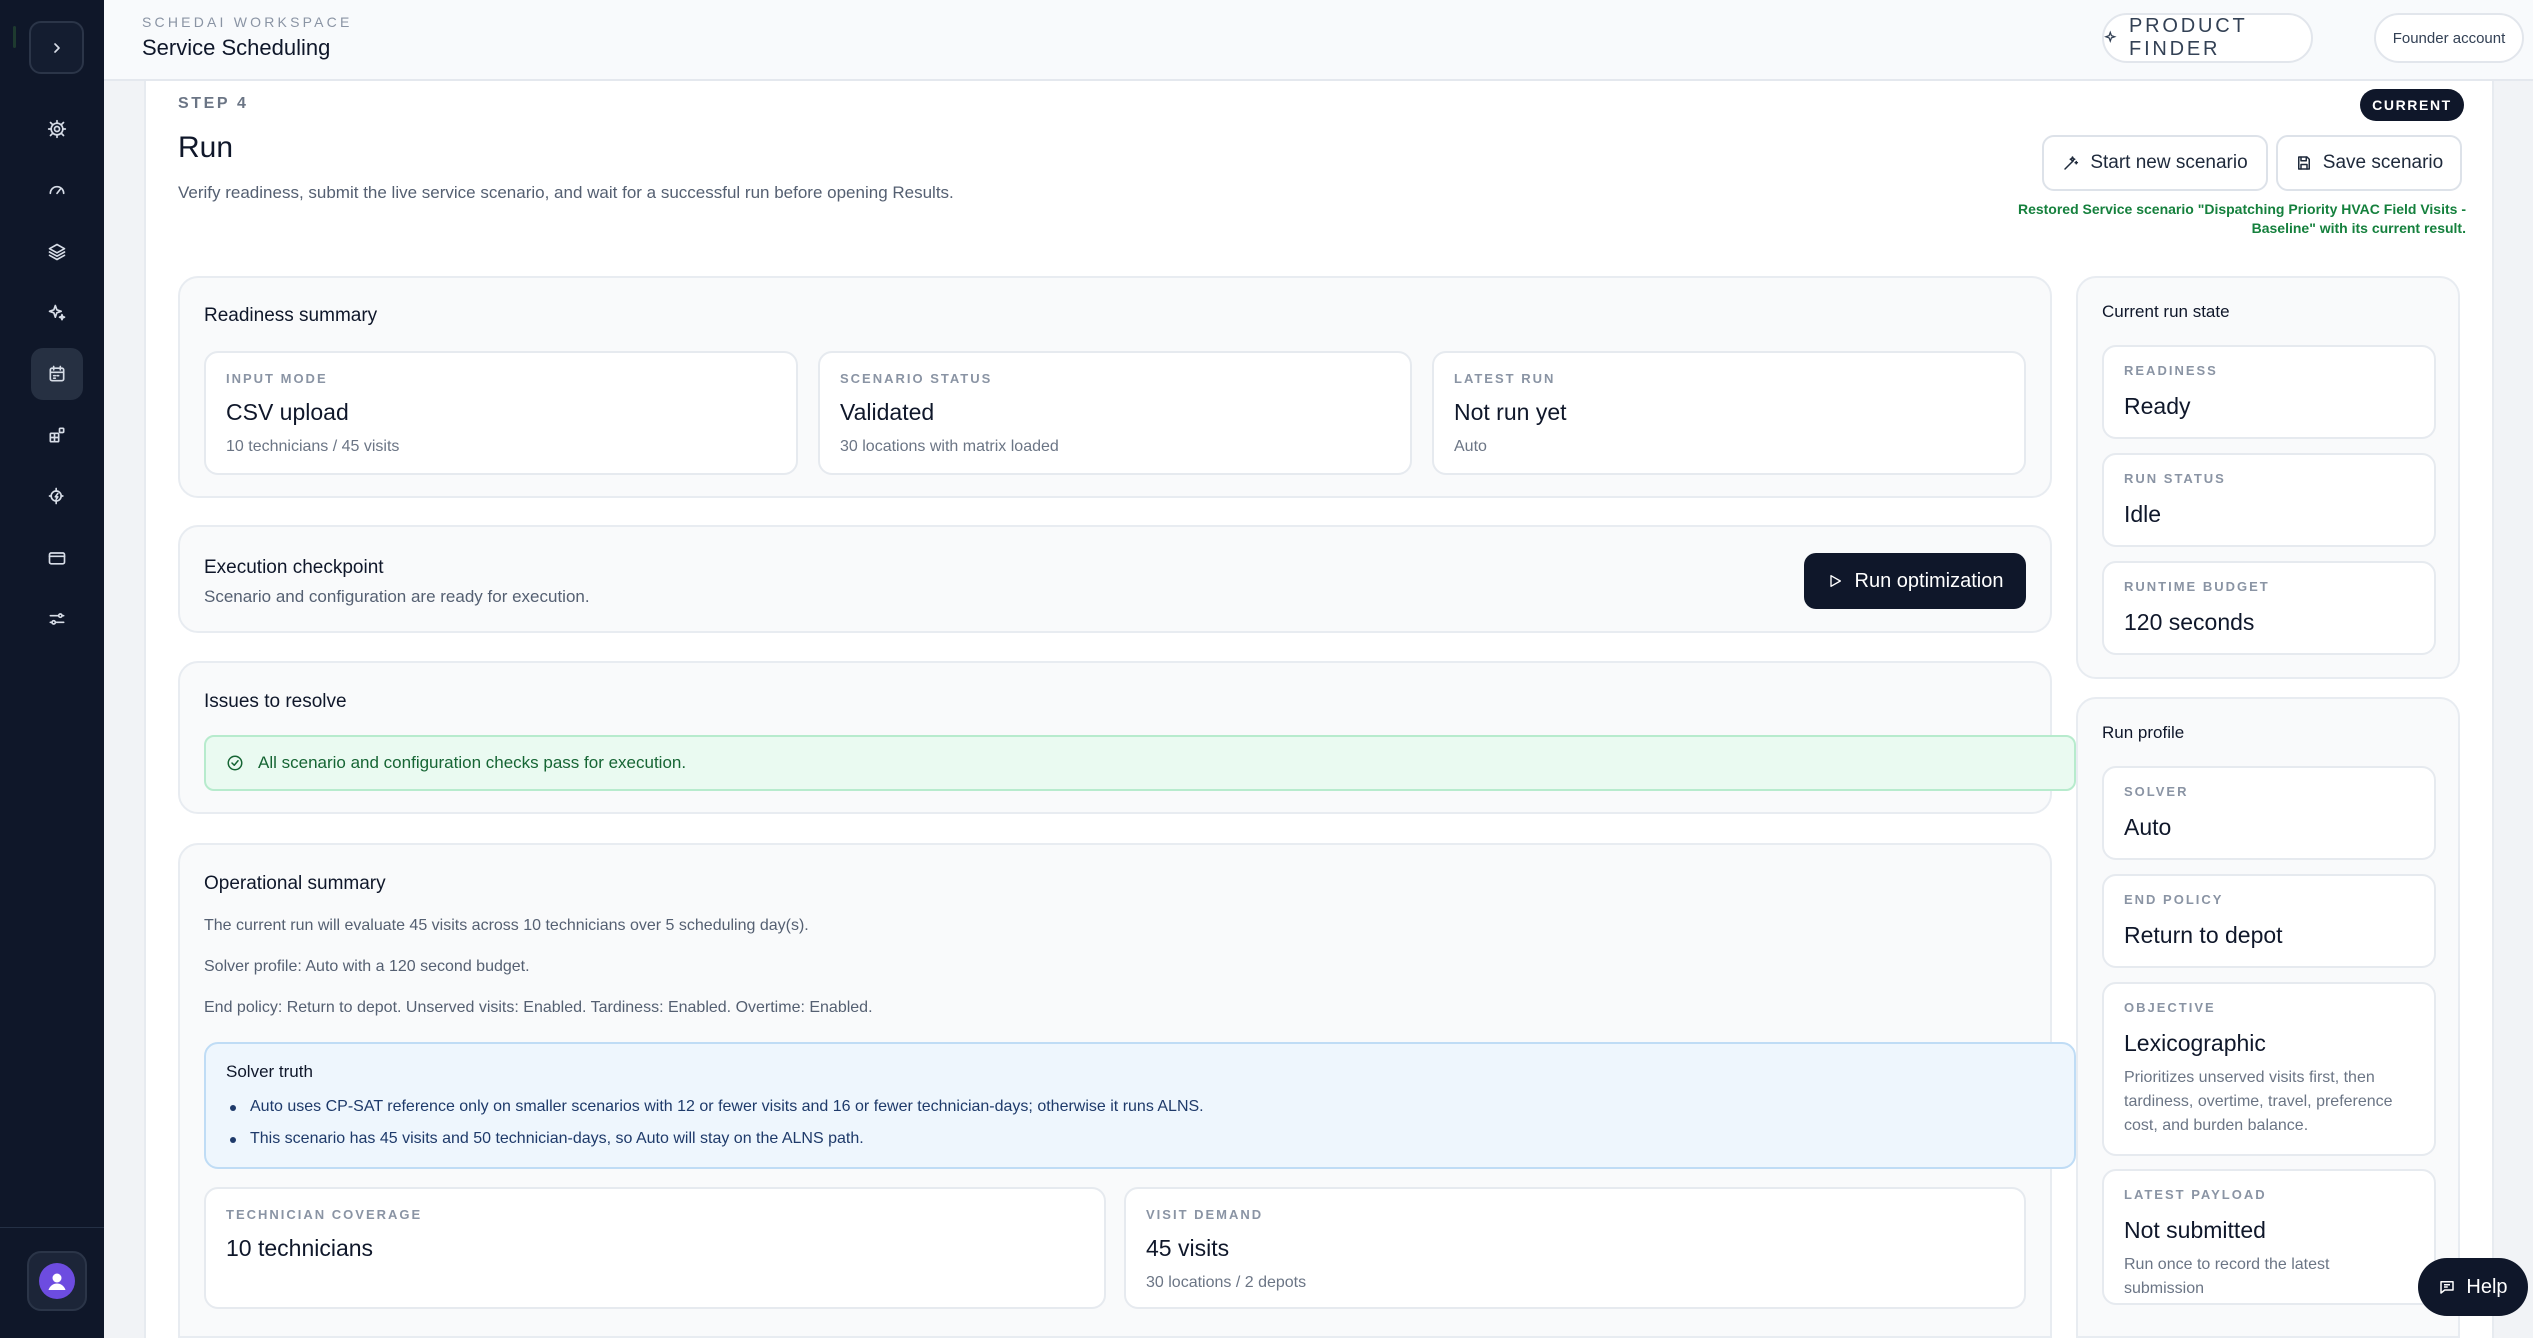 The image size is (2533, 1338). What do you see at coordinates (2195, 1043) in the screenshot?
I see `tile-value: Lexicographic` at bounding box center [2195, 1043].